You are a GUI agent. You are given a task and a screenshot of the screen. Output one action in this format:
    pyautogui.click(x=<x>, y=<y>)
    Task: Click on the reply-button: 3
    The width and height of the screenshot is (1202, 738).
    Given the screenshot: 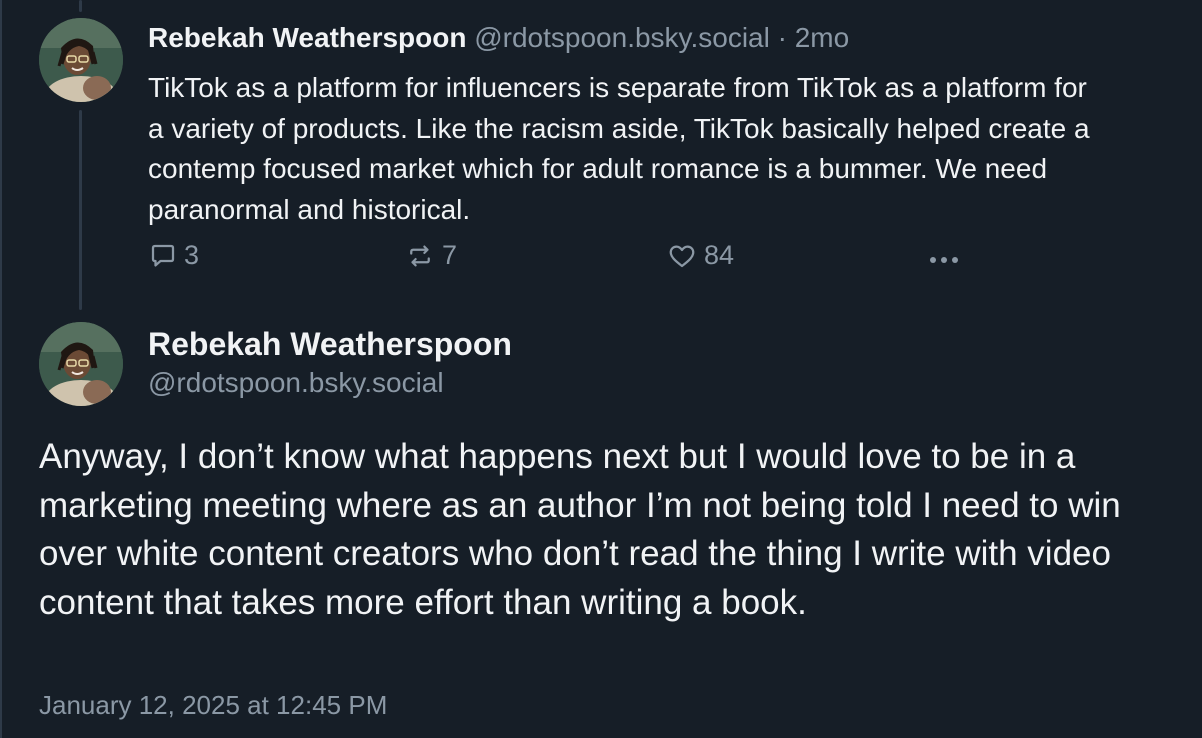 What is the action you would take?
    pyautogui.click(x=173, y=255)
    